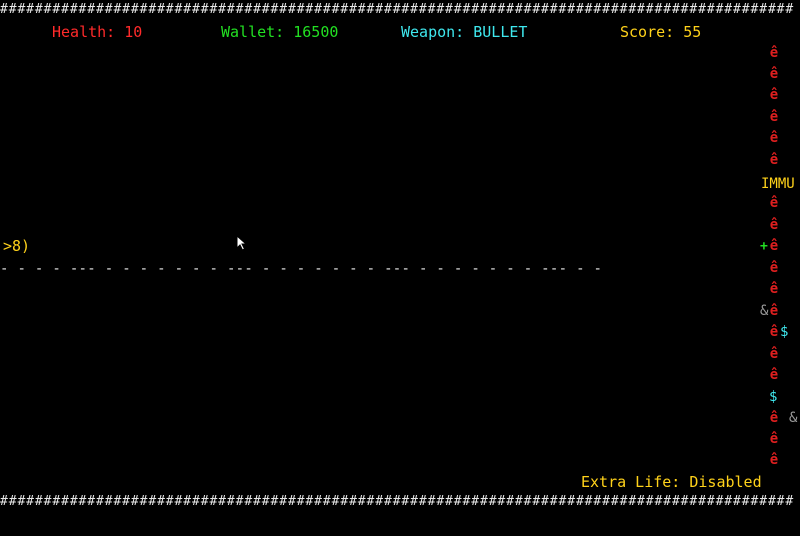 Image resolution: width=800 pixels, height=536 pixels. Describe the element at coordinates (280, 32) in the screenshot. I see `wallet-readout: Wallet: 16500` at that location.